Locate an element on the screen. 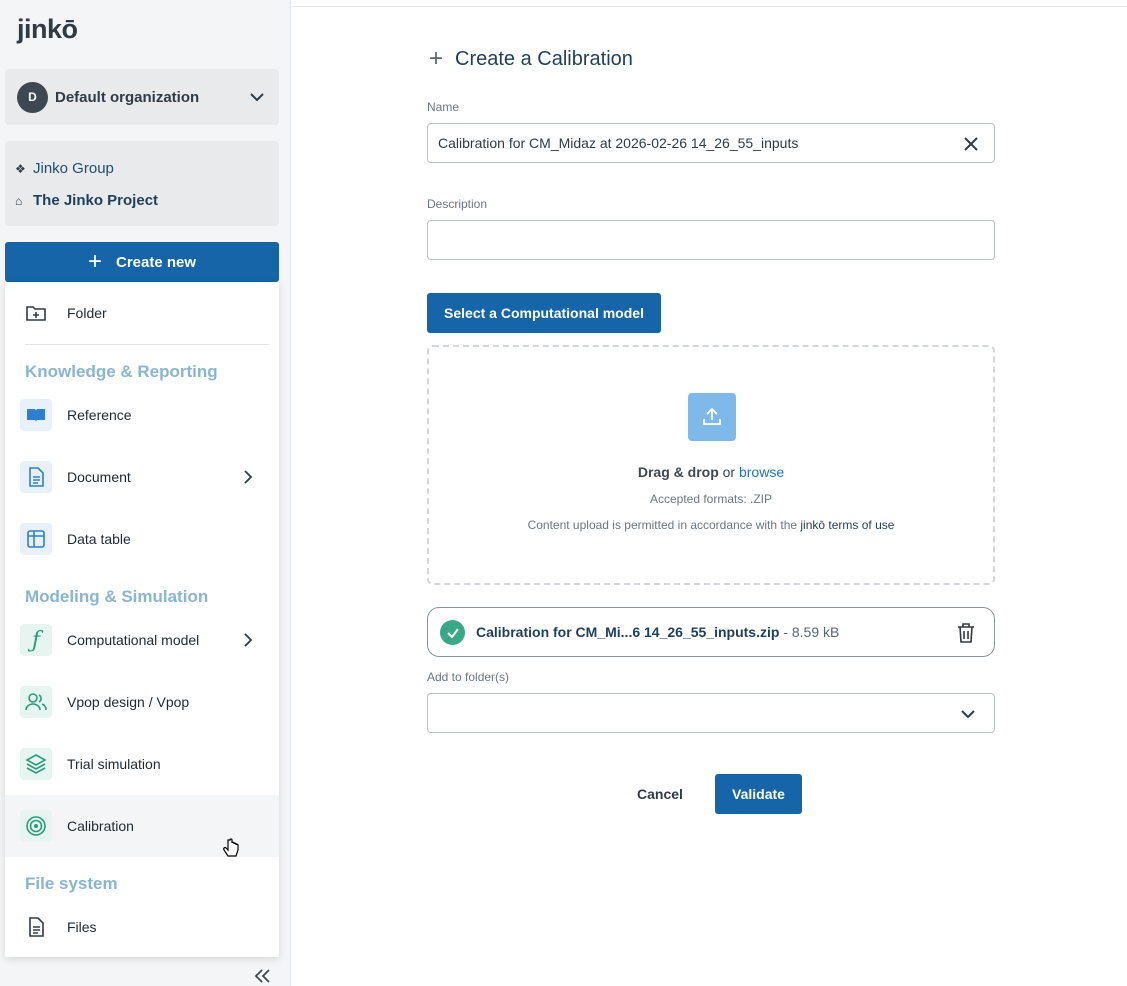  menu-item-folder: Folder is located at coordinates (142, 313).